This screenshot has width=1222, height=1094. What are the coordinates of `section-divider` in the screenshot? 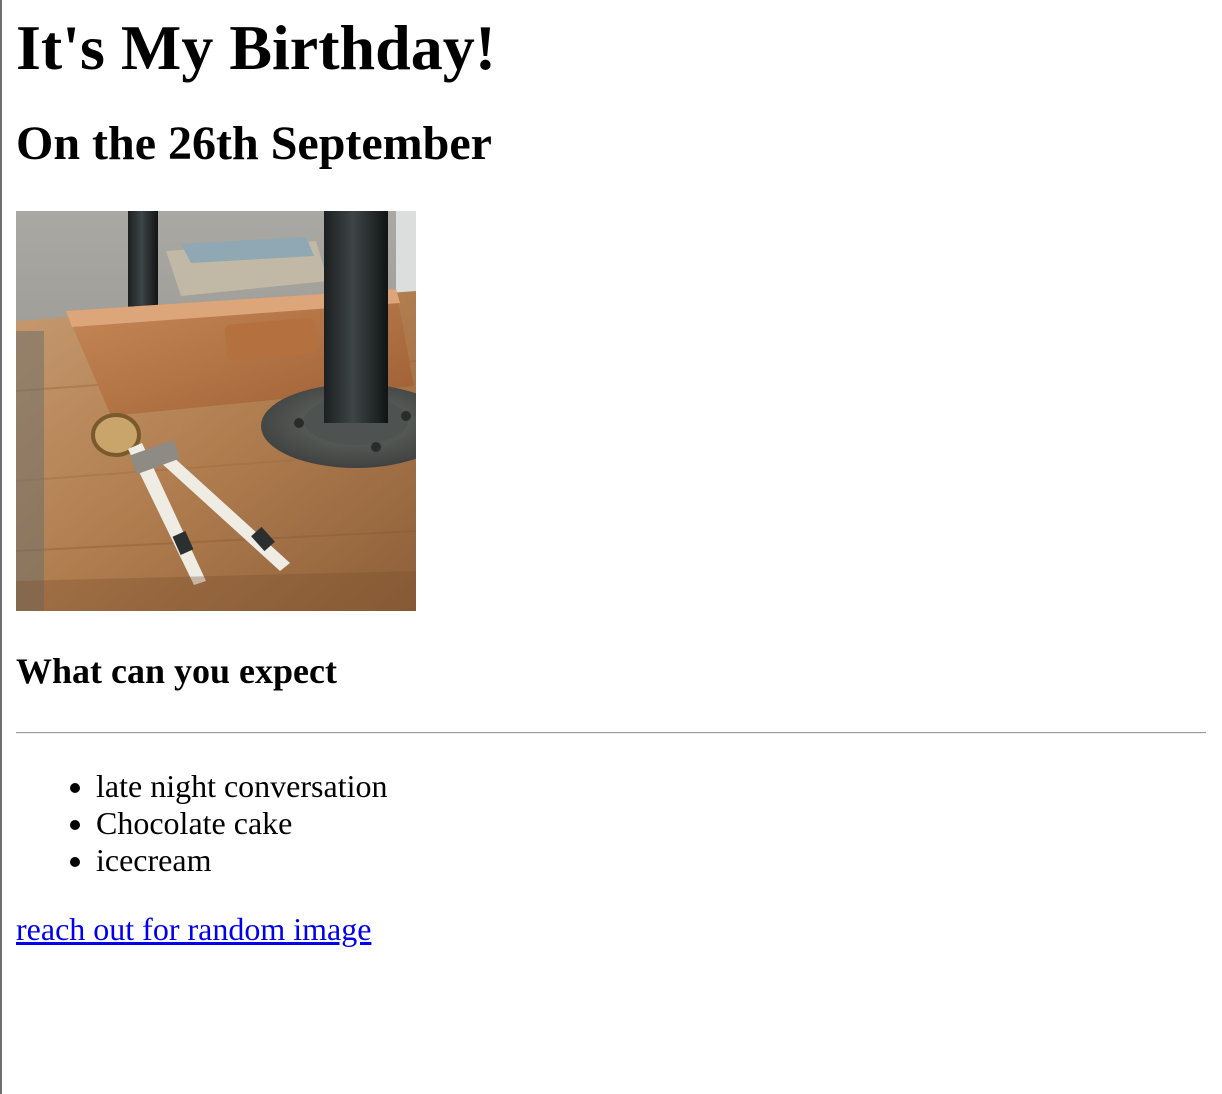 It's located at (611, 733).